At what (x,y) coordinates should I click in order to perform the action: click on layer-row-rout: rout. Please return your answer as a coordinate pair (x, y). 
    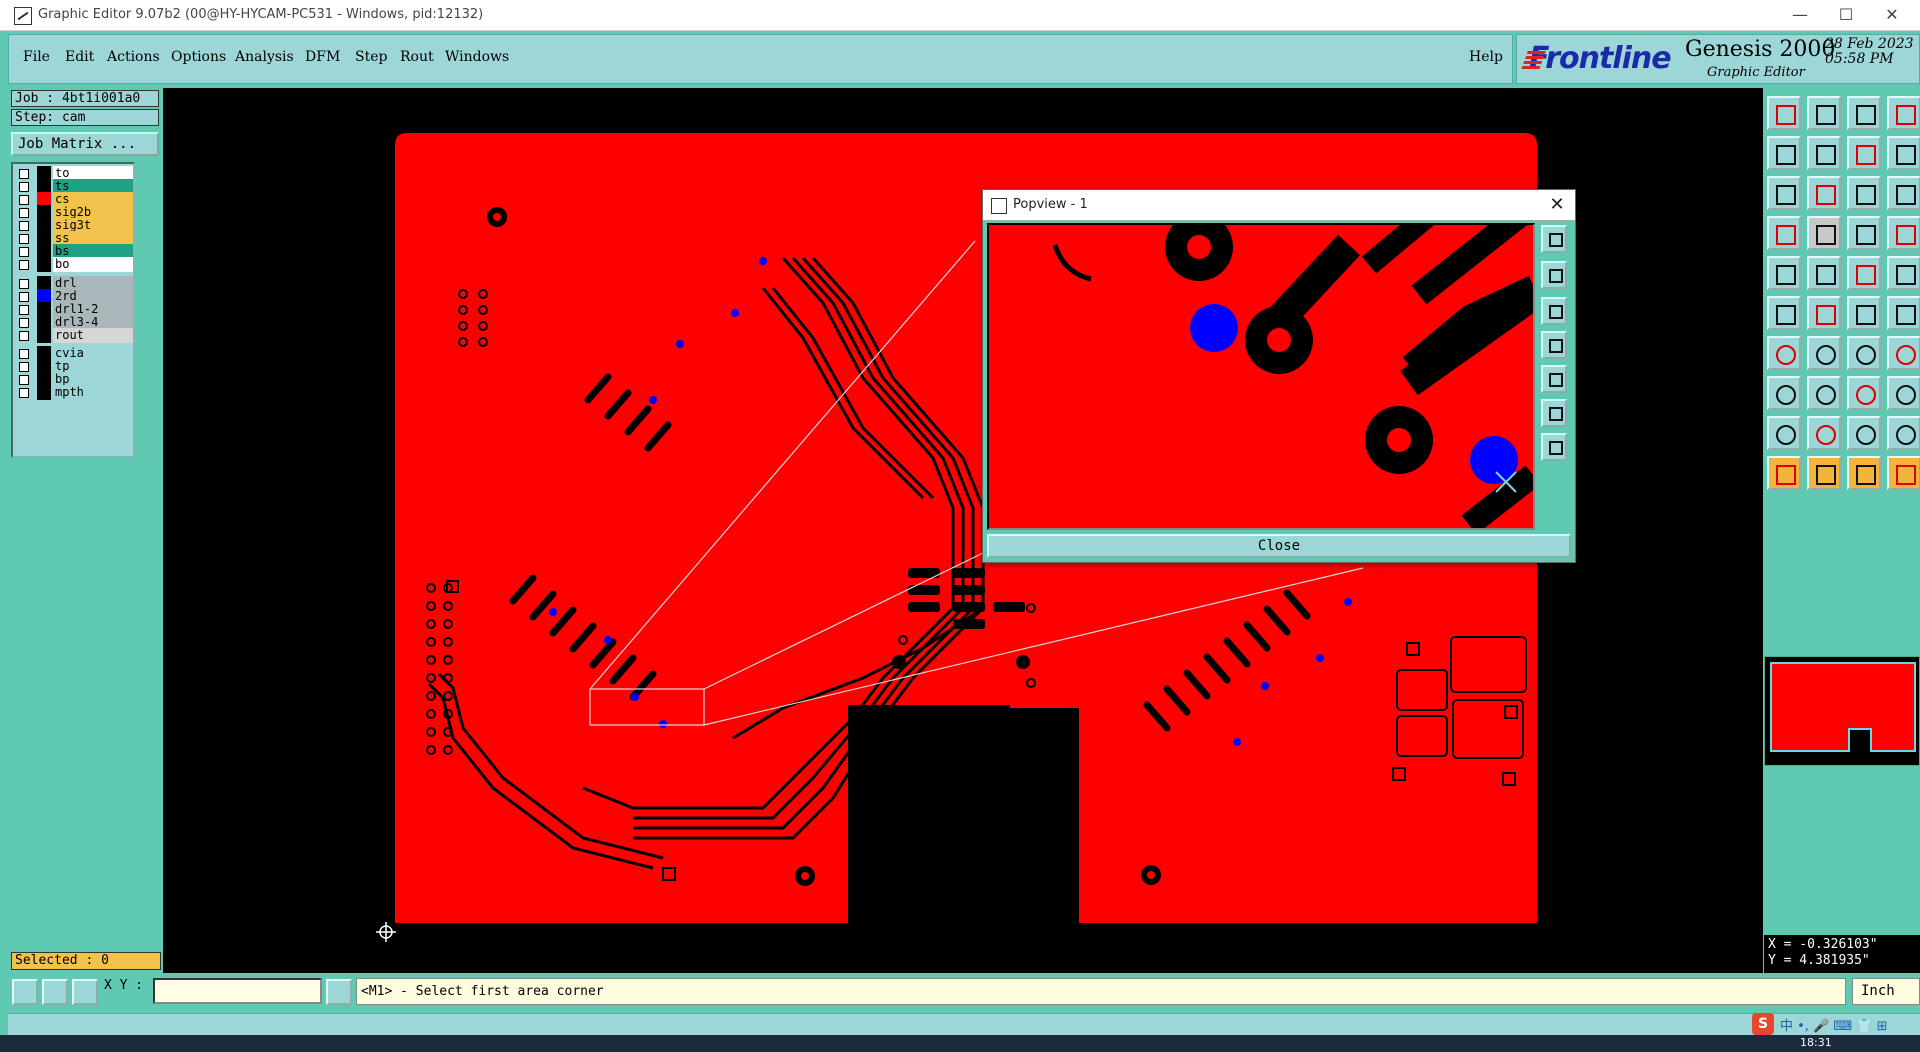
    Looking at the image, I should click on (74, 335).